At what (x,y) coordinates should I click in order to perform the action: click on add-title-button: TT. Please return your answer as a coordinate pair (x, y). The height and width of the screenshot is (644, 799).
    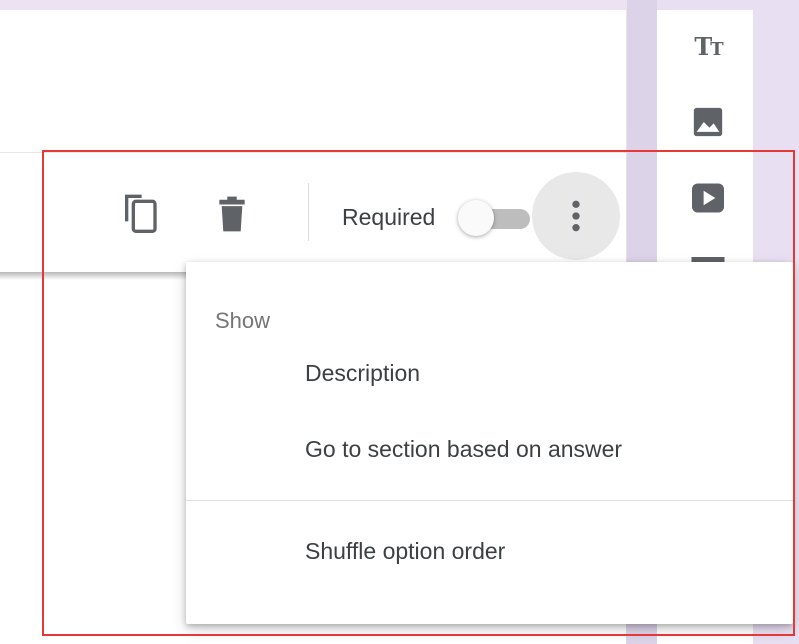
    Looking at the image, I should click on (708, 46).